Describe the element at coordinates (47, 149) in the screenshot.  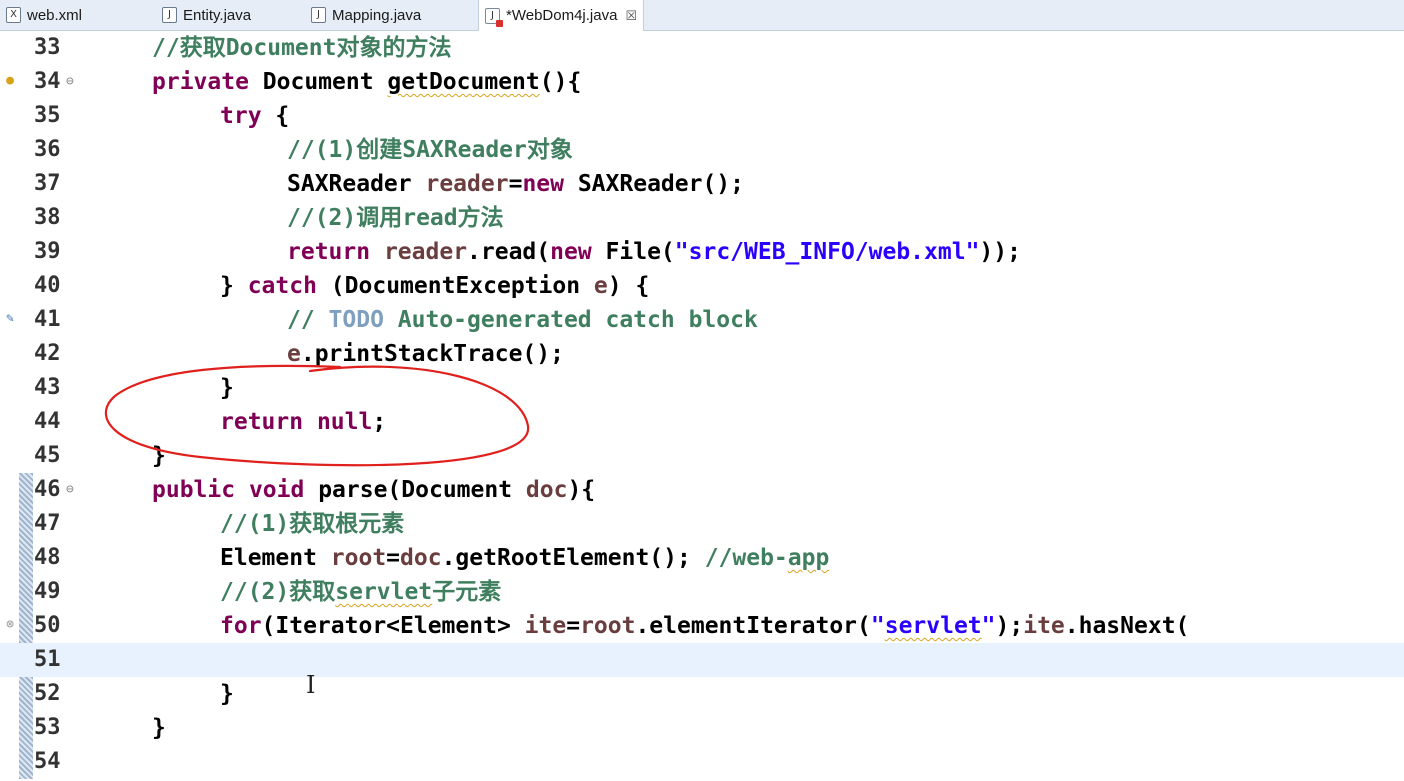
I see `line-number: 36` at that location.